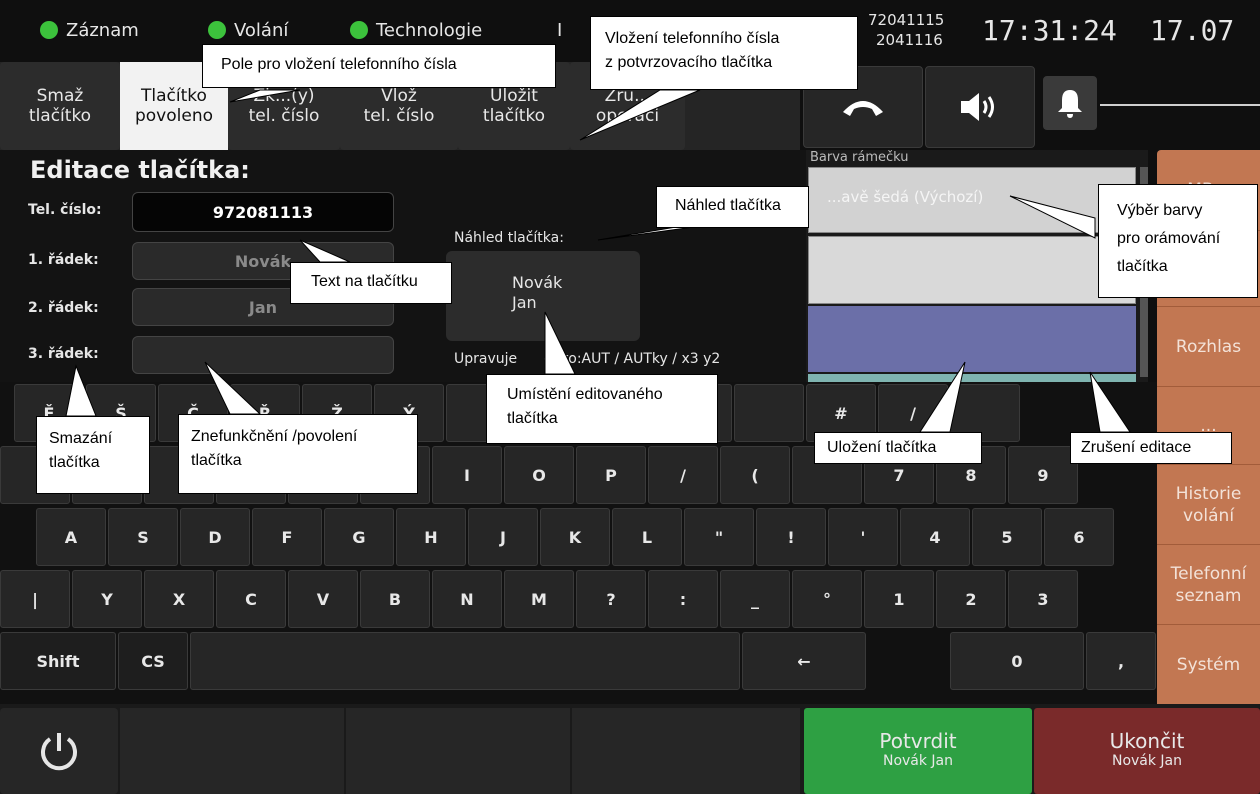  Describe the element at coordinates (1110, 402) in the screenshot. I see `arrow-cancel` at that location.